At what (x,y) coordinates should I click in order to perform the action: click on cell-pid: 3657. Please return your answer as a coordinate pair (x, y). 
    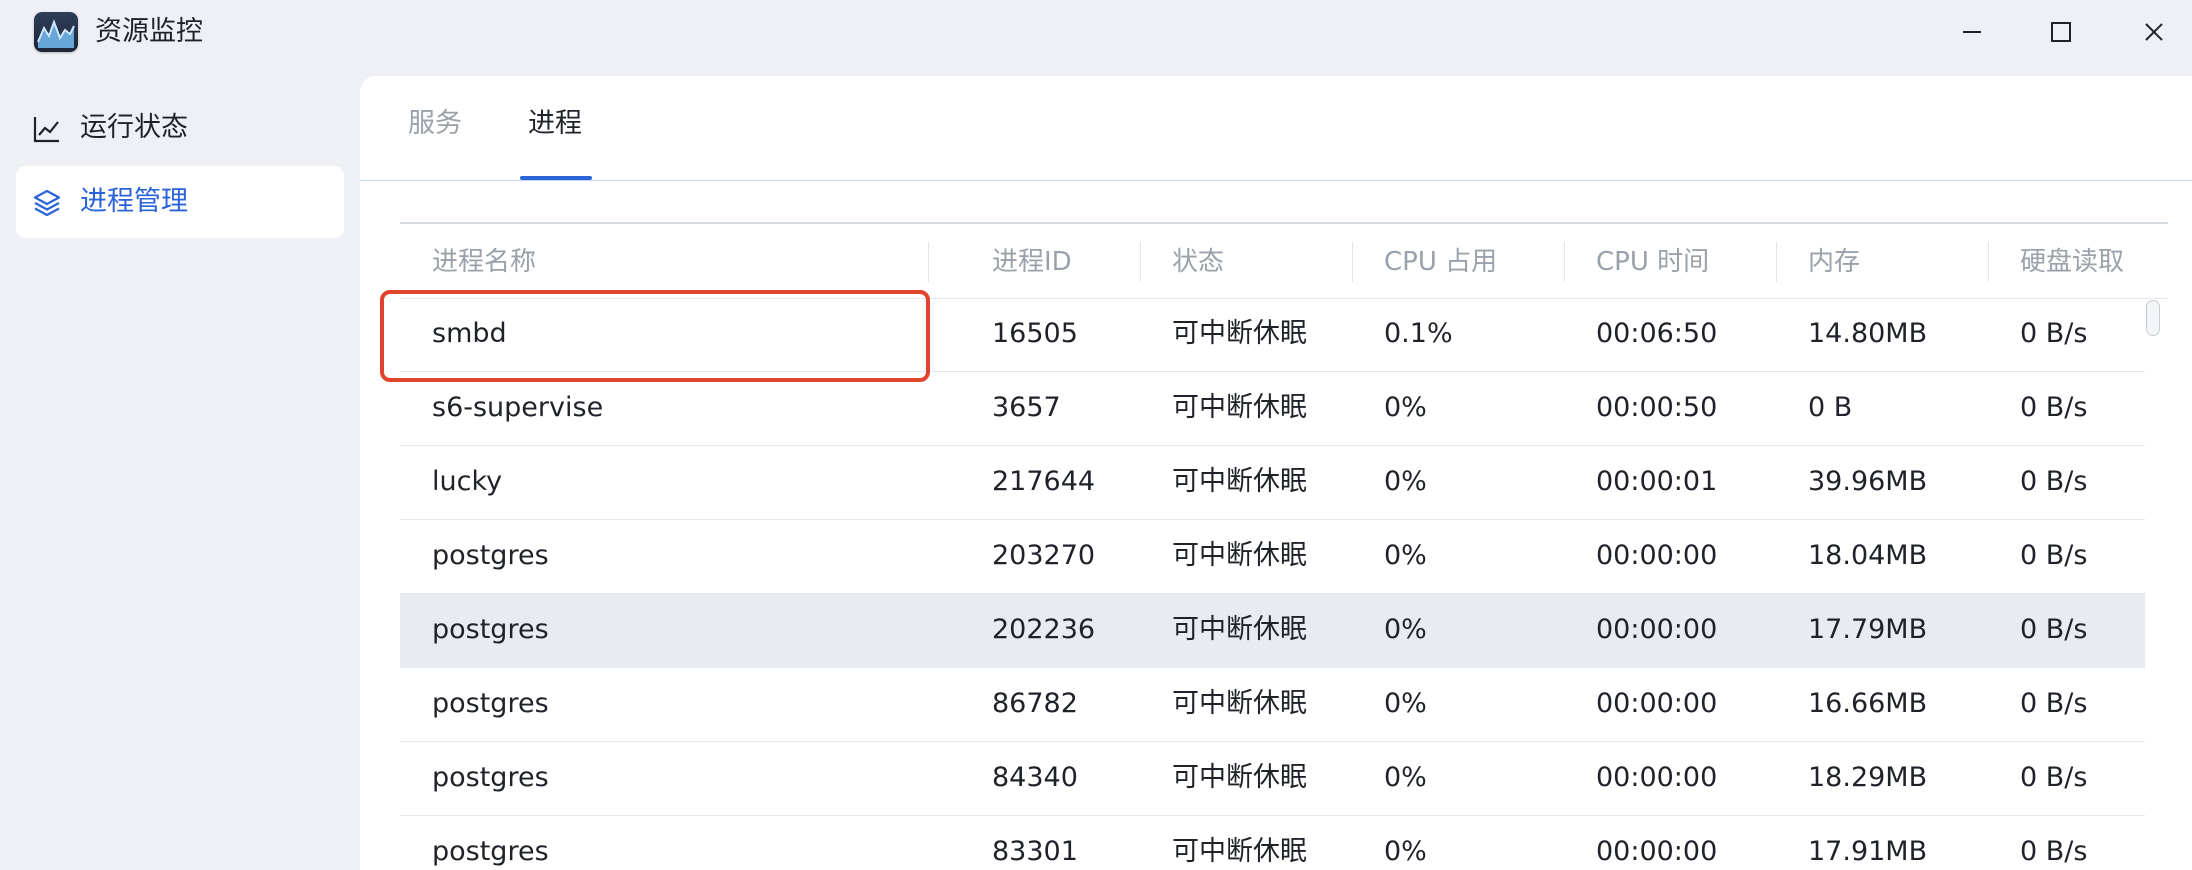
    Looking at the image, I should click on (1026, 407).